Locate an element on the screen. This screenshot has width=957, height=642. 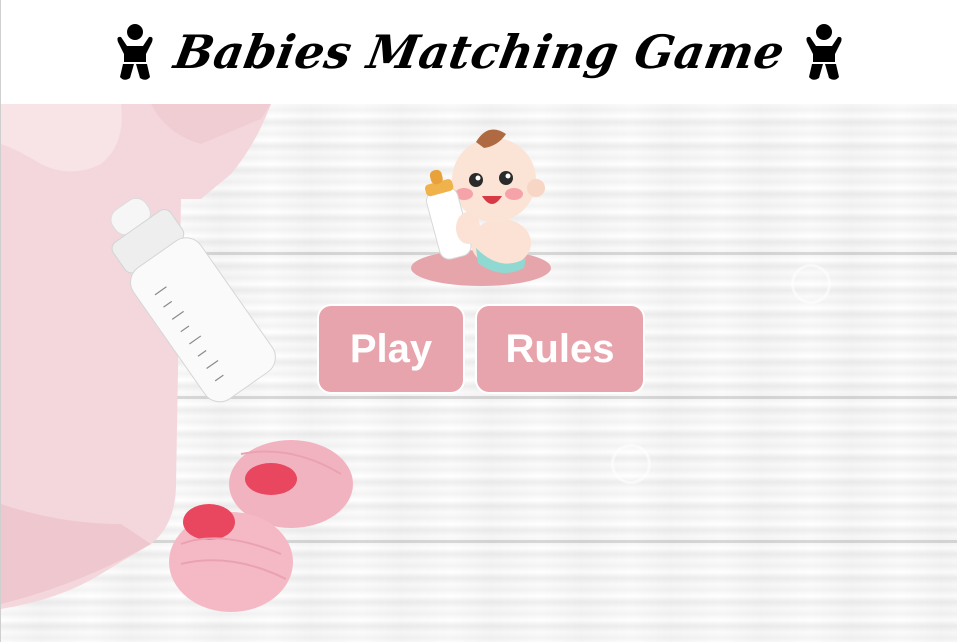
rules-button: Rules is located at coordinates (560, 349).